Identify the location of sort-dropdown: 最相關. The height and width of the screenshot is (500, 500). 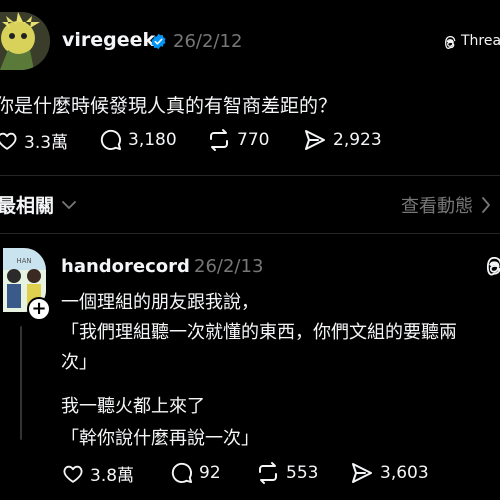
(38, 204).